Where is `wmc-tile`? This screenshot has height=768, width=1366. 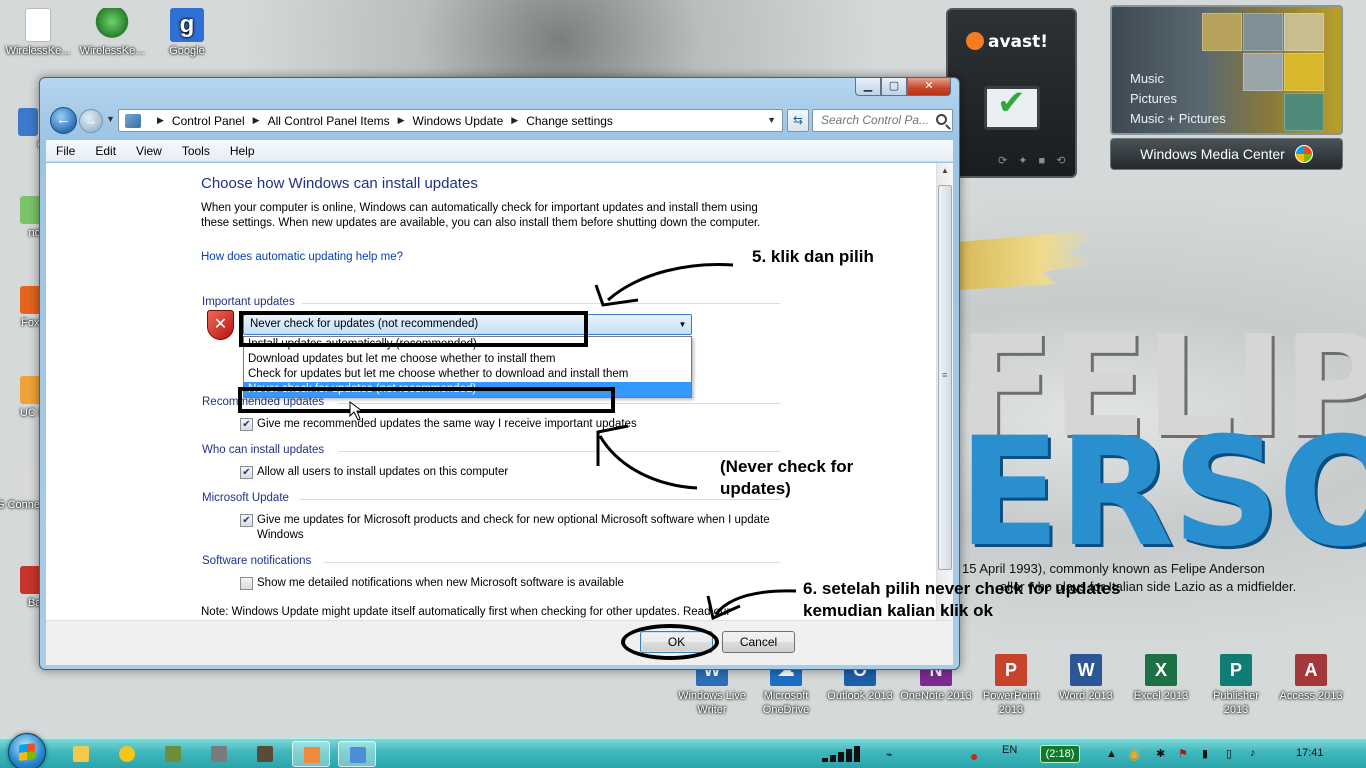
wmc-tile is located at coordinates (1304, 32).